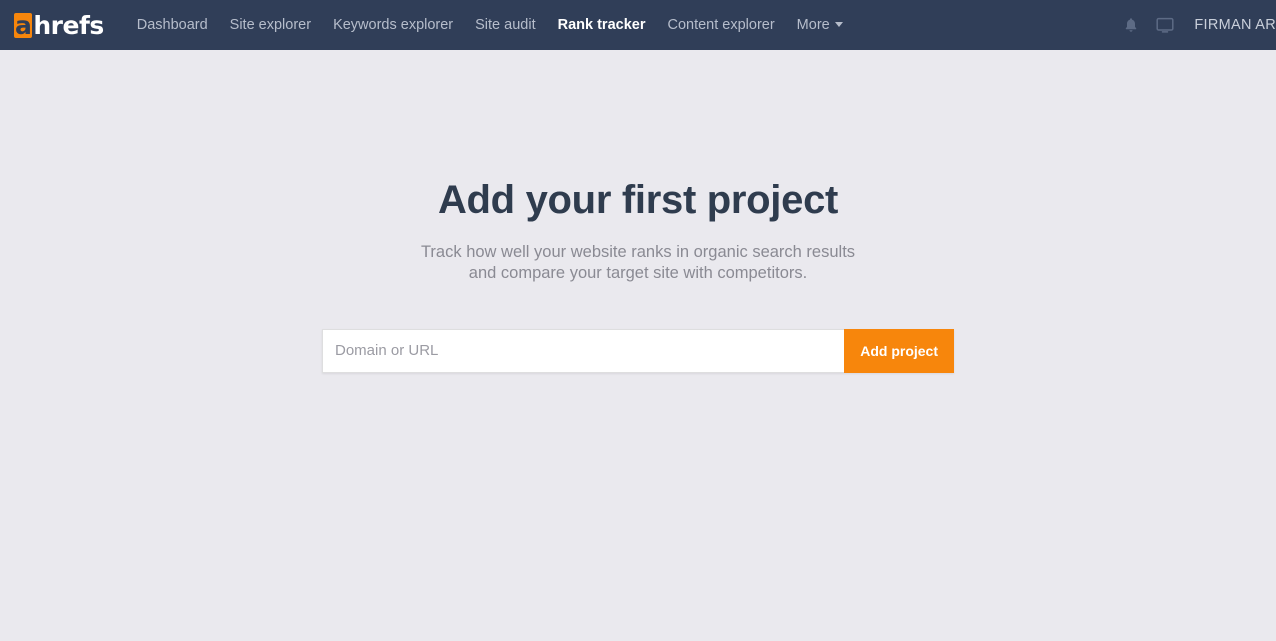  Describe the element at coordinates (505, 25) in the screenshot. I see `nav-item-site-audit: Site audit` at that location.